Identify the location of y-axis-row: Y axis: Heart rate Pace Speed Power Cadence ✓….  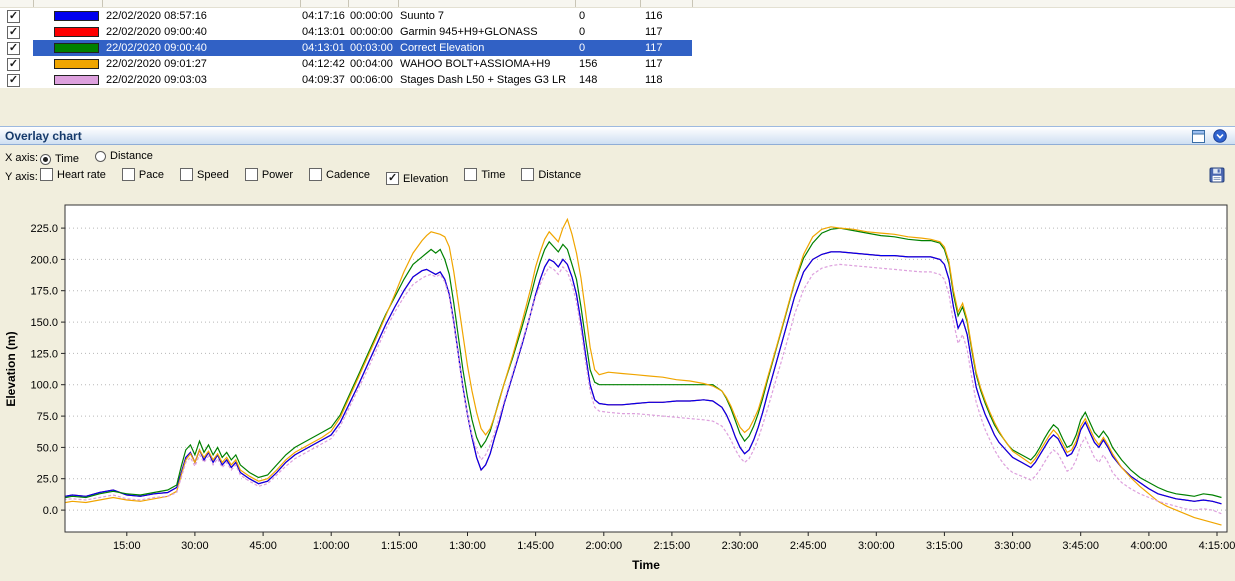
(617, 176).